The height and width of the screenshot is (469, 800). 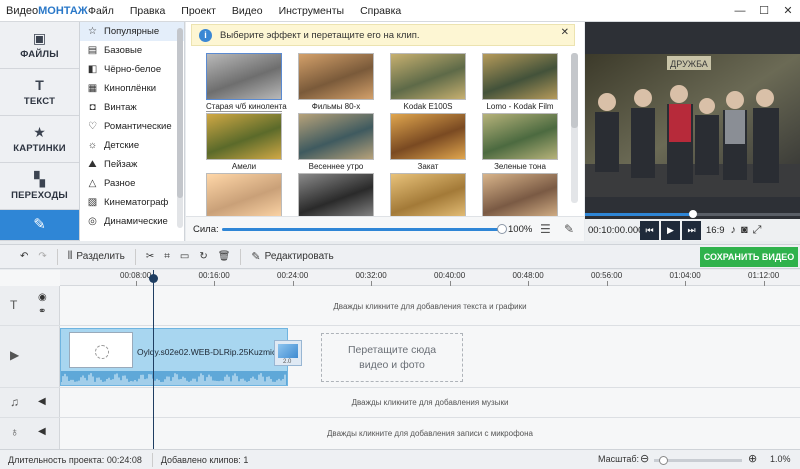 I want to click on effect-label: Зеленые тона, so click(x=520, y=166).